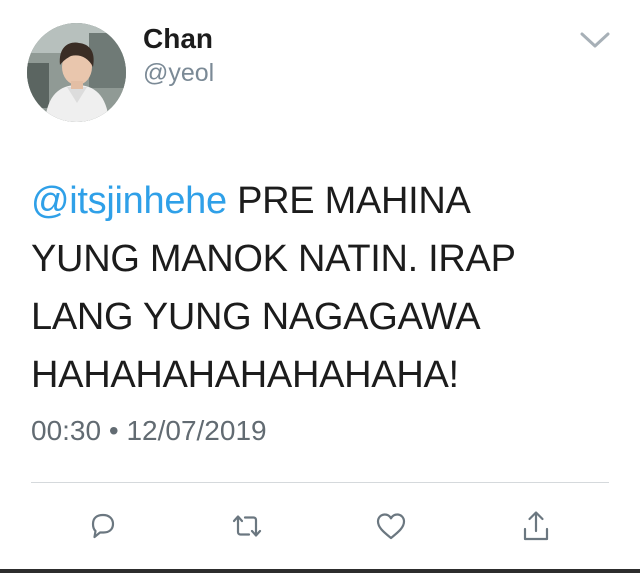 Image resolution: width=640 pixels, height=573 pixels. Describe the element at coordinates (196, 430) in the screenshot. I see `tweet-date: 12/07/2019` at that location.